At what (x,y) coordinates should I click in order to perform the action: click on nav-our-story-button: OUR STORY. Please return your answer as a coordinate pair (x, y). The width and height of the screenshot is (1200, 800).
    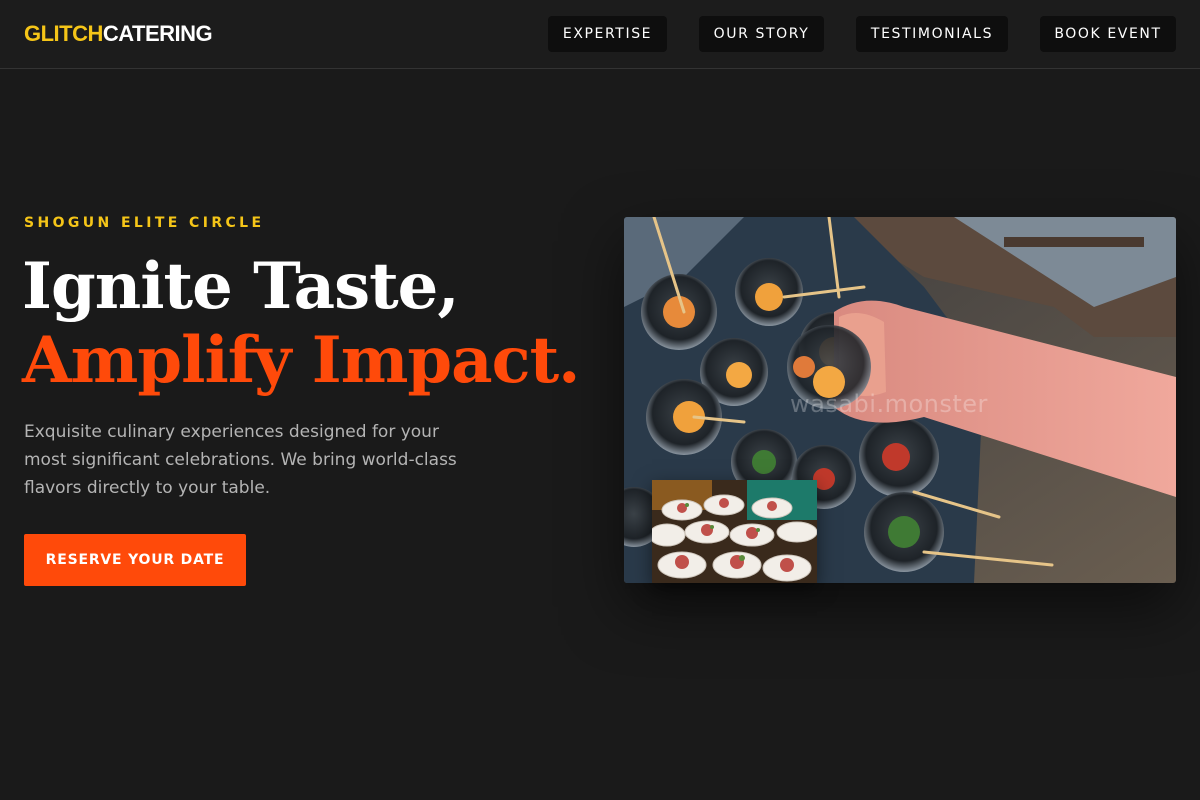
    Looking at the image, I should click on (761, 34).